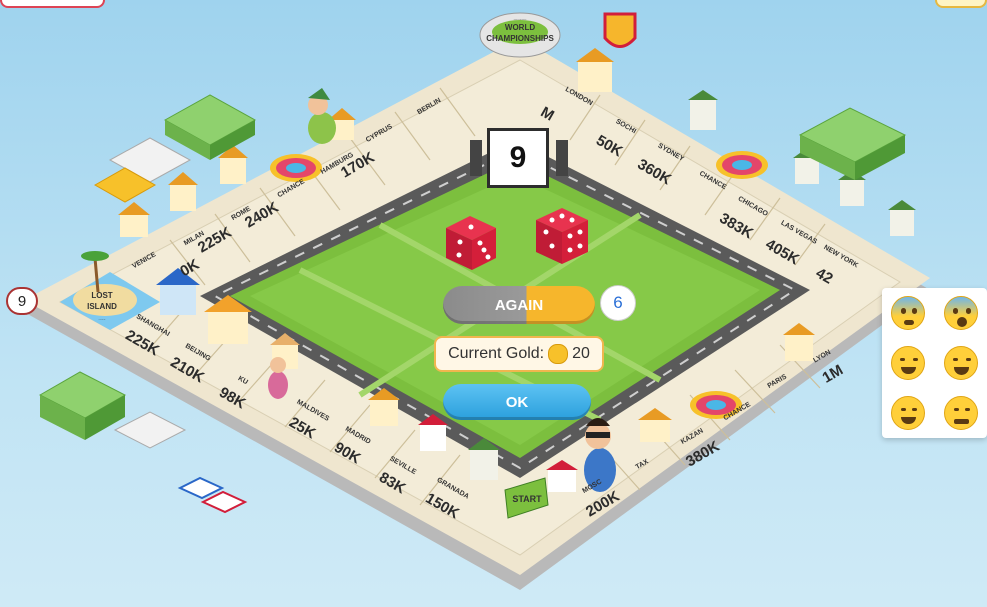 The width and height of the screenshot is (987, 607). I want to click on current-gold-amount: 20, so click(581, 353).